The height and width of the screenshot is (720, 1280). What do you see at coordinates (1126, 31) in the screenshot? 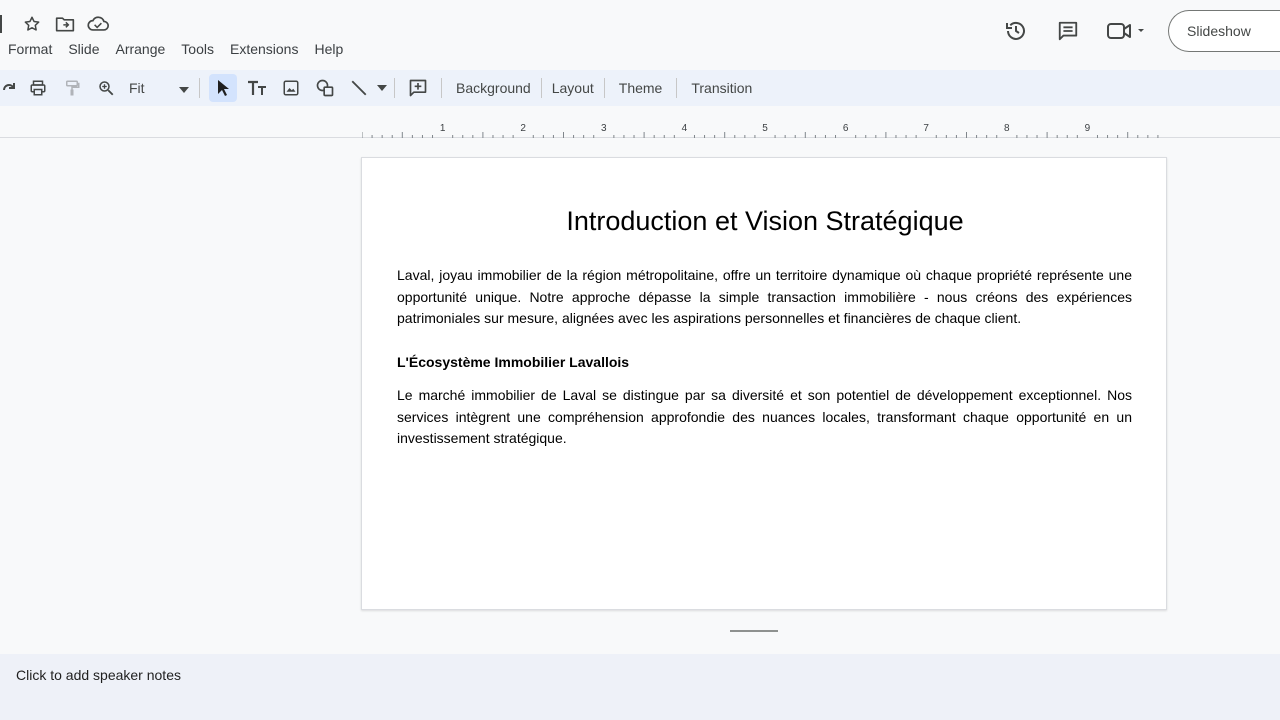
I see `video-call-icon` at bounding box center [1126, 31].